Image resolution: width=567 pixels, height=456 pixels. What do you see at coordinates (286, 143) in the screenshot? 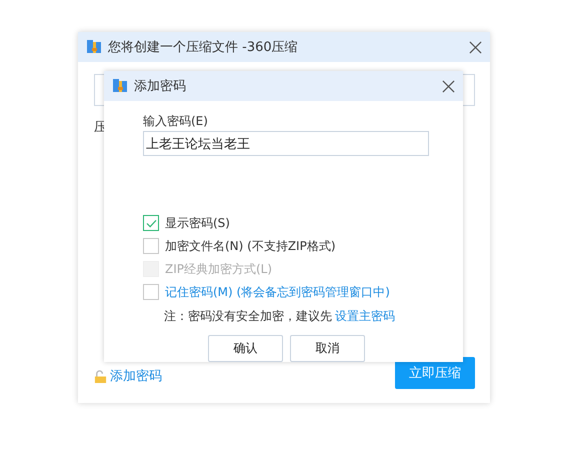
I see `password-field: 上老王论坛当老王` at bounding box center [286, 143].